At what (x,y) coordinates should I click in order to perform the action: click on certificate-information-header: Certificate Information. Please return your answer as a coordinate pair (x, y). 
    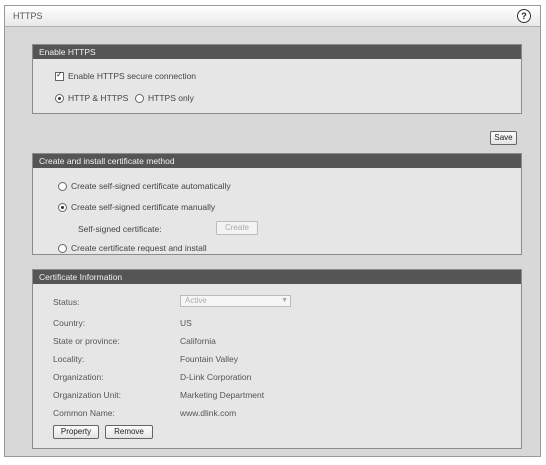
    Looking at the image, I should click on (277, 277).